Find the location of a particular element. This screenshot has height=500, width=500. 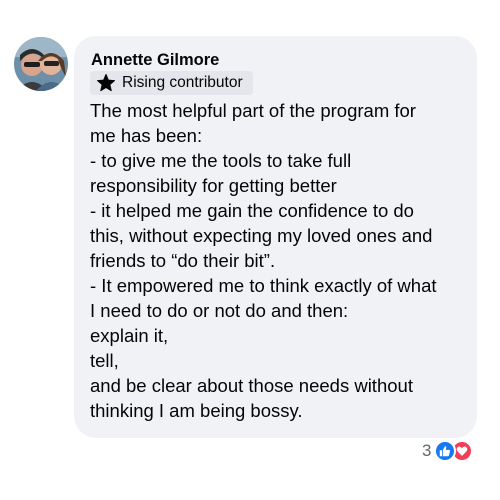

reaction-count: 3 is located at coordinates (427, 450).